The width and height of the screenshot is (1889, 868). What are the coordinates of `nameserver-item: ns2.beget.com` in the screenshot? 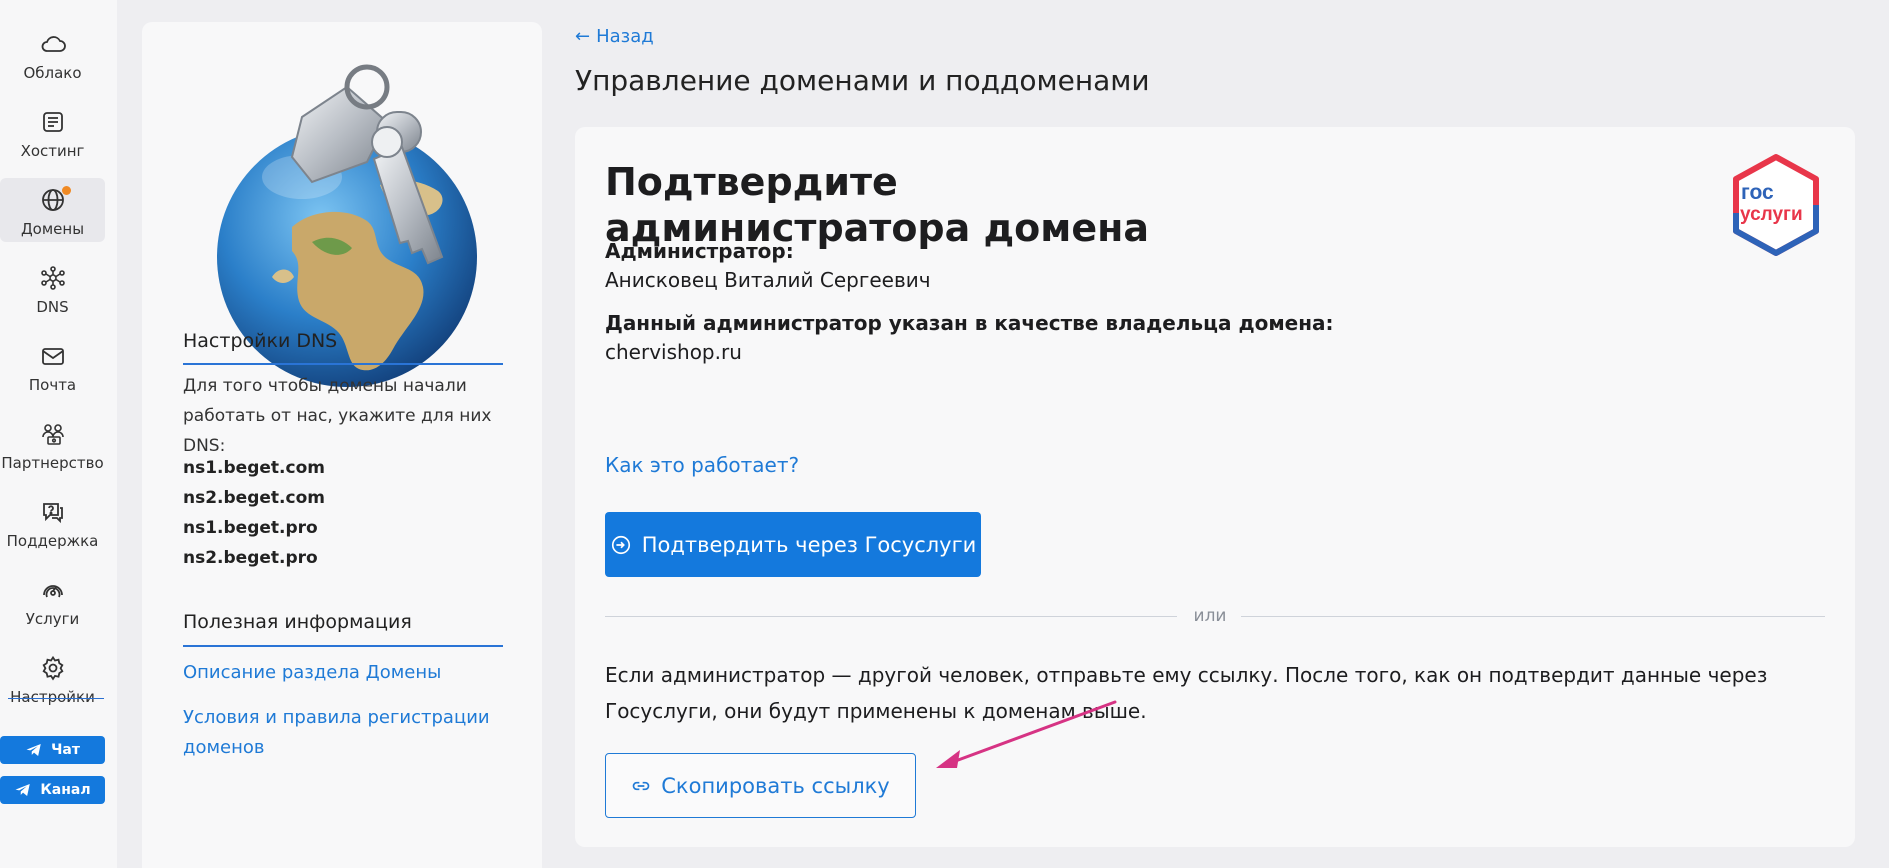 It's located at (254, 498).